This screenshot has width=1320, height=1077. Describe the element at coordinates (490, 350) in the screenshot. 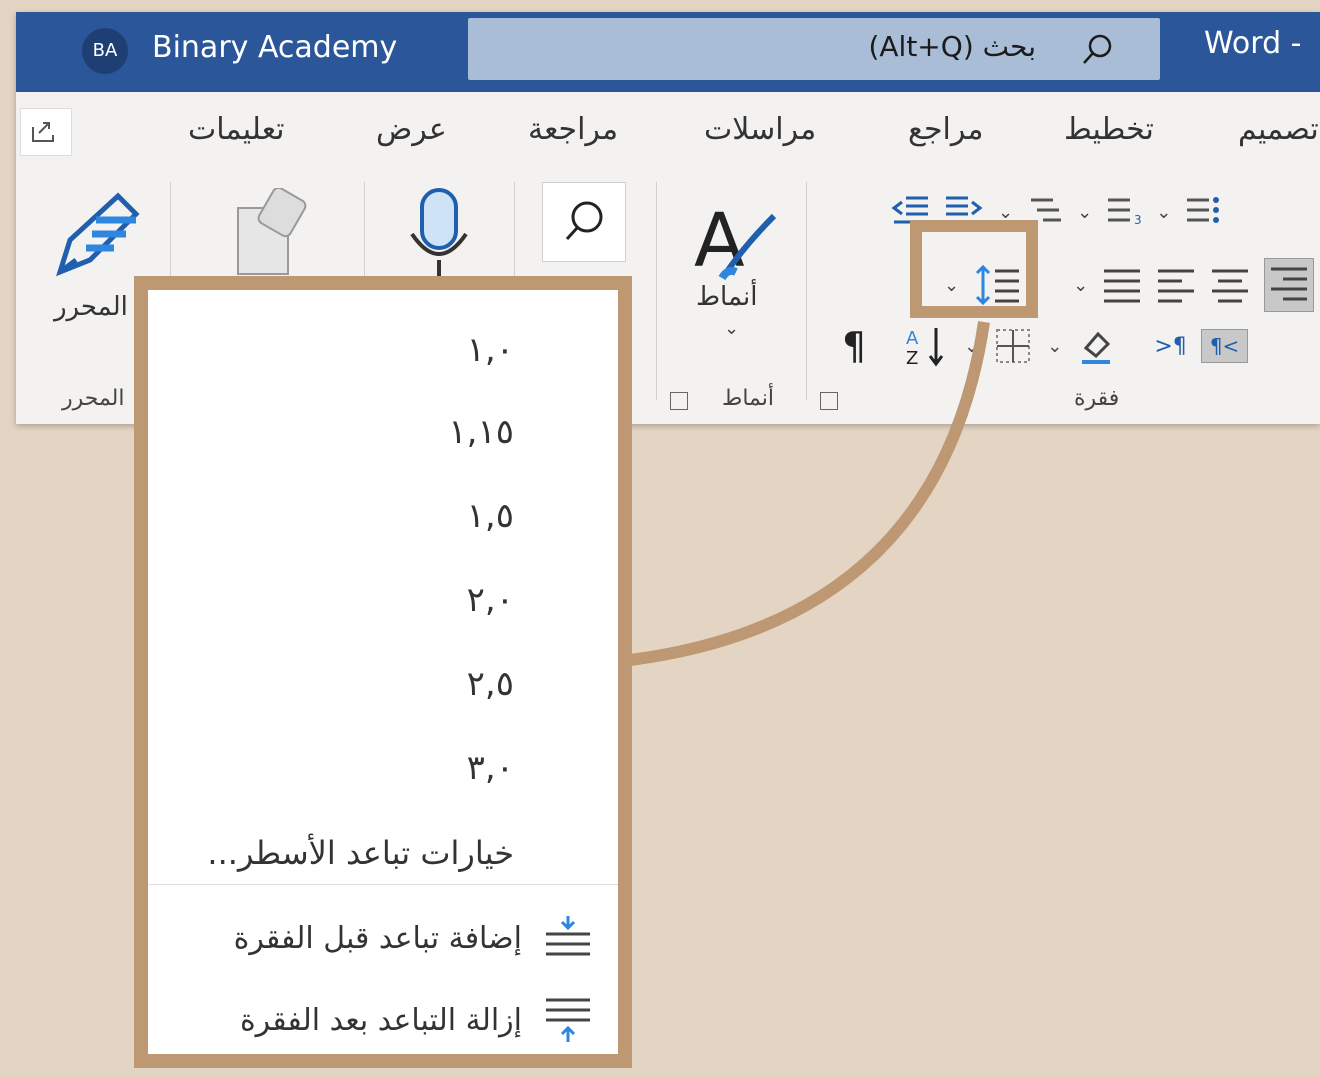

I see `spacing-option-1-0: ١,٠` at that location.